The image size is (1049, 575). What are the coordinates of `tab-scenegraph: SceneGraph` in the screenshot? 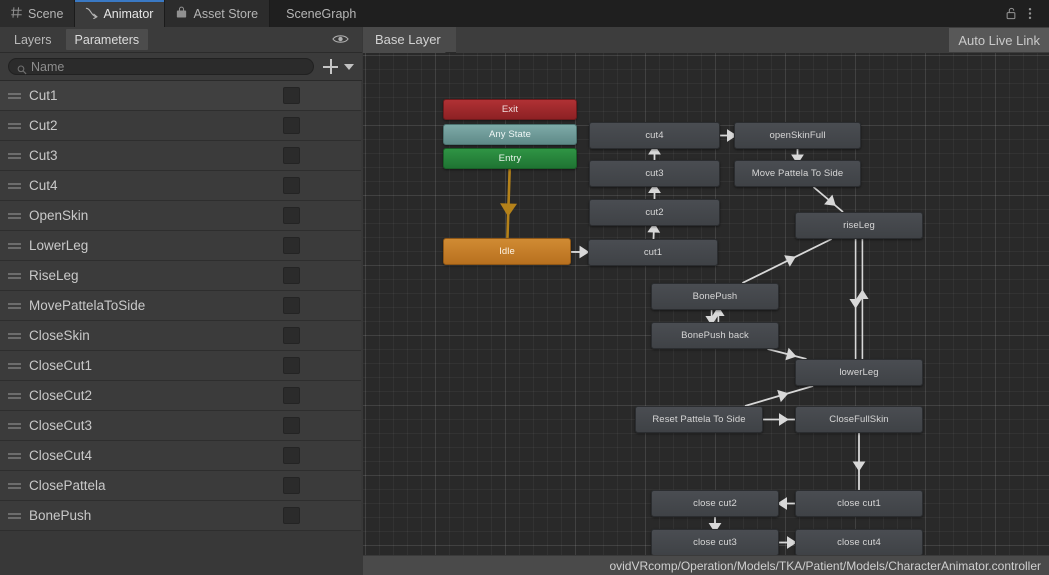 It's located at (319, 13).